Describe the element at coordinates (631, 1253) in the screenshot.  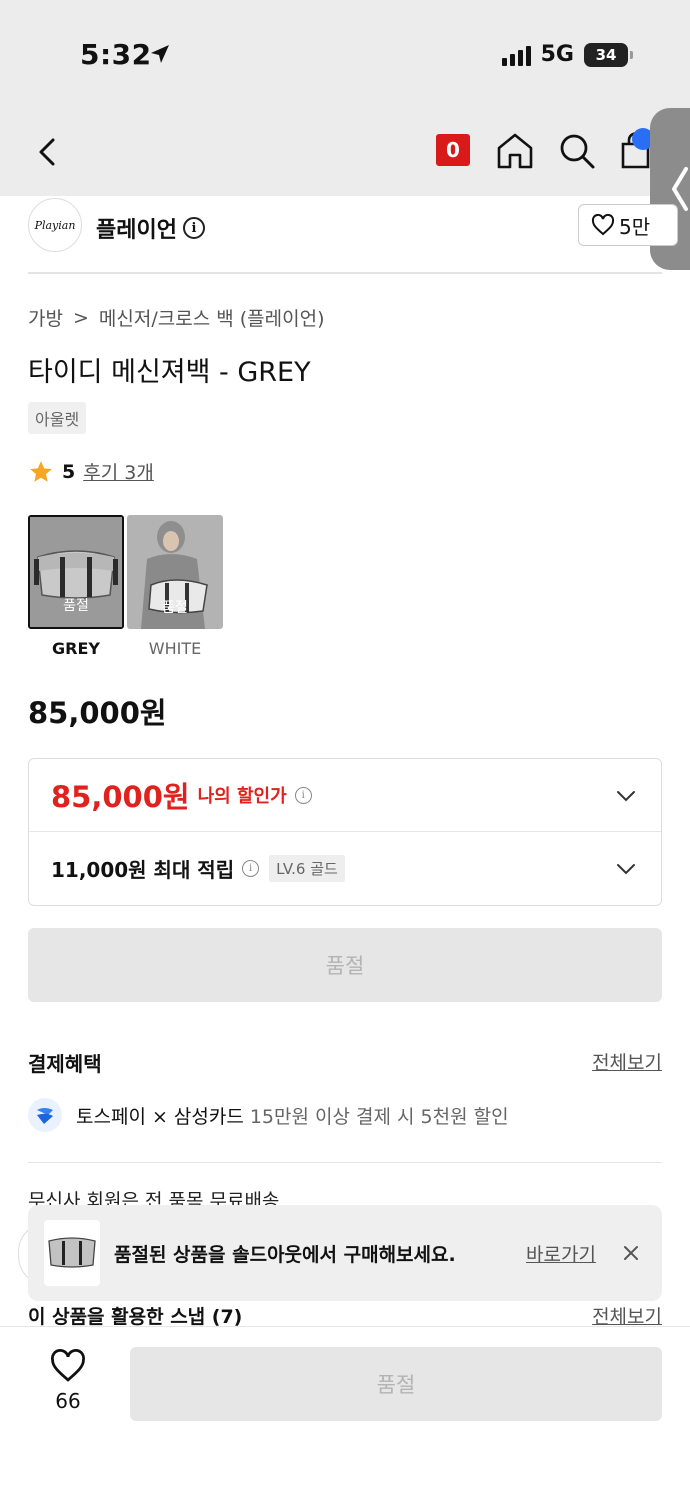
I see `close-icon` at that location.